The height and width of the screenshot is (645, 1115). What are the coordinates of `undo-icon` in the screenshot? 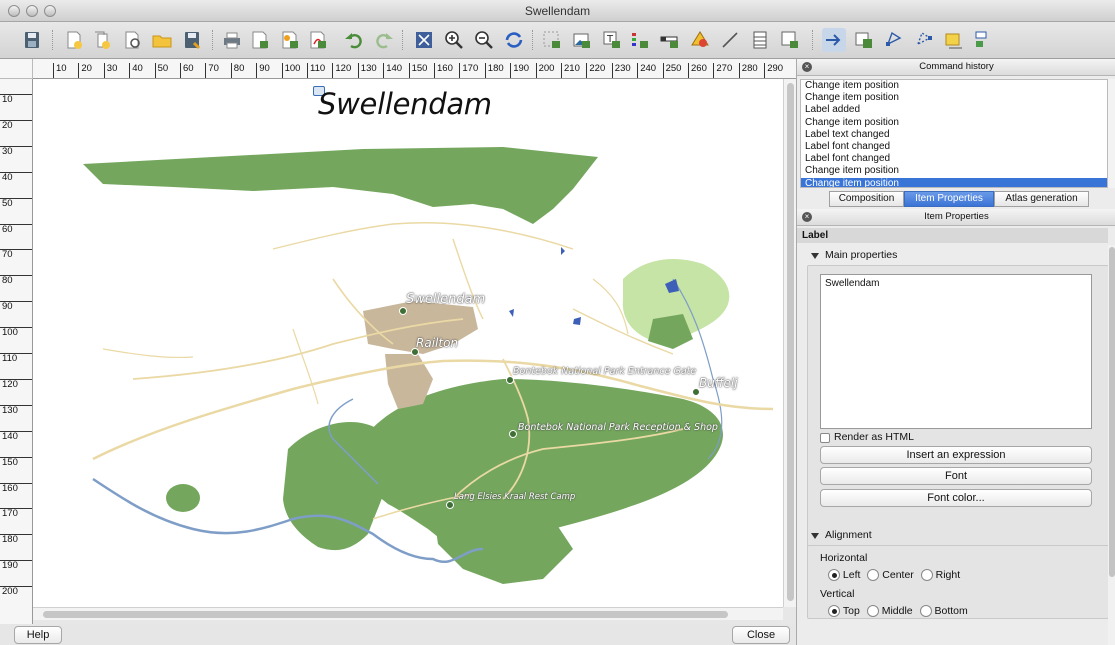 It's located at (354, 40).